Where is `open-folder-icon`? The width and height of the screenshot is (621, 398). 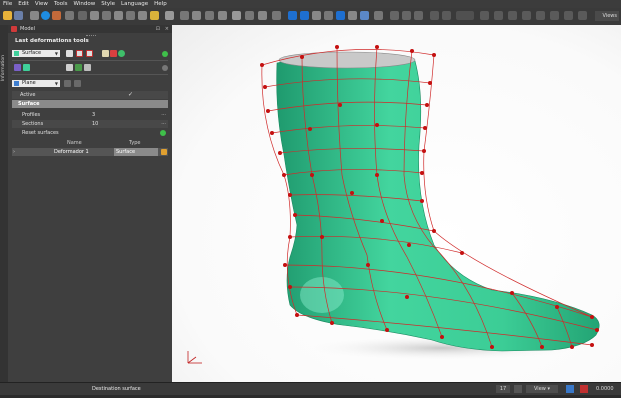
open-folder-icon is located at coordinates (7, 15).